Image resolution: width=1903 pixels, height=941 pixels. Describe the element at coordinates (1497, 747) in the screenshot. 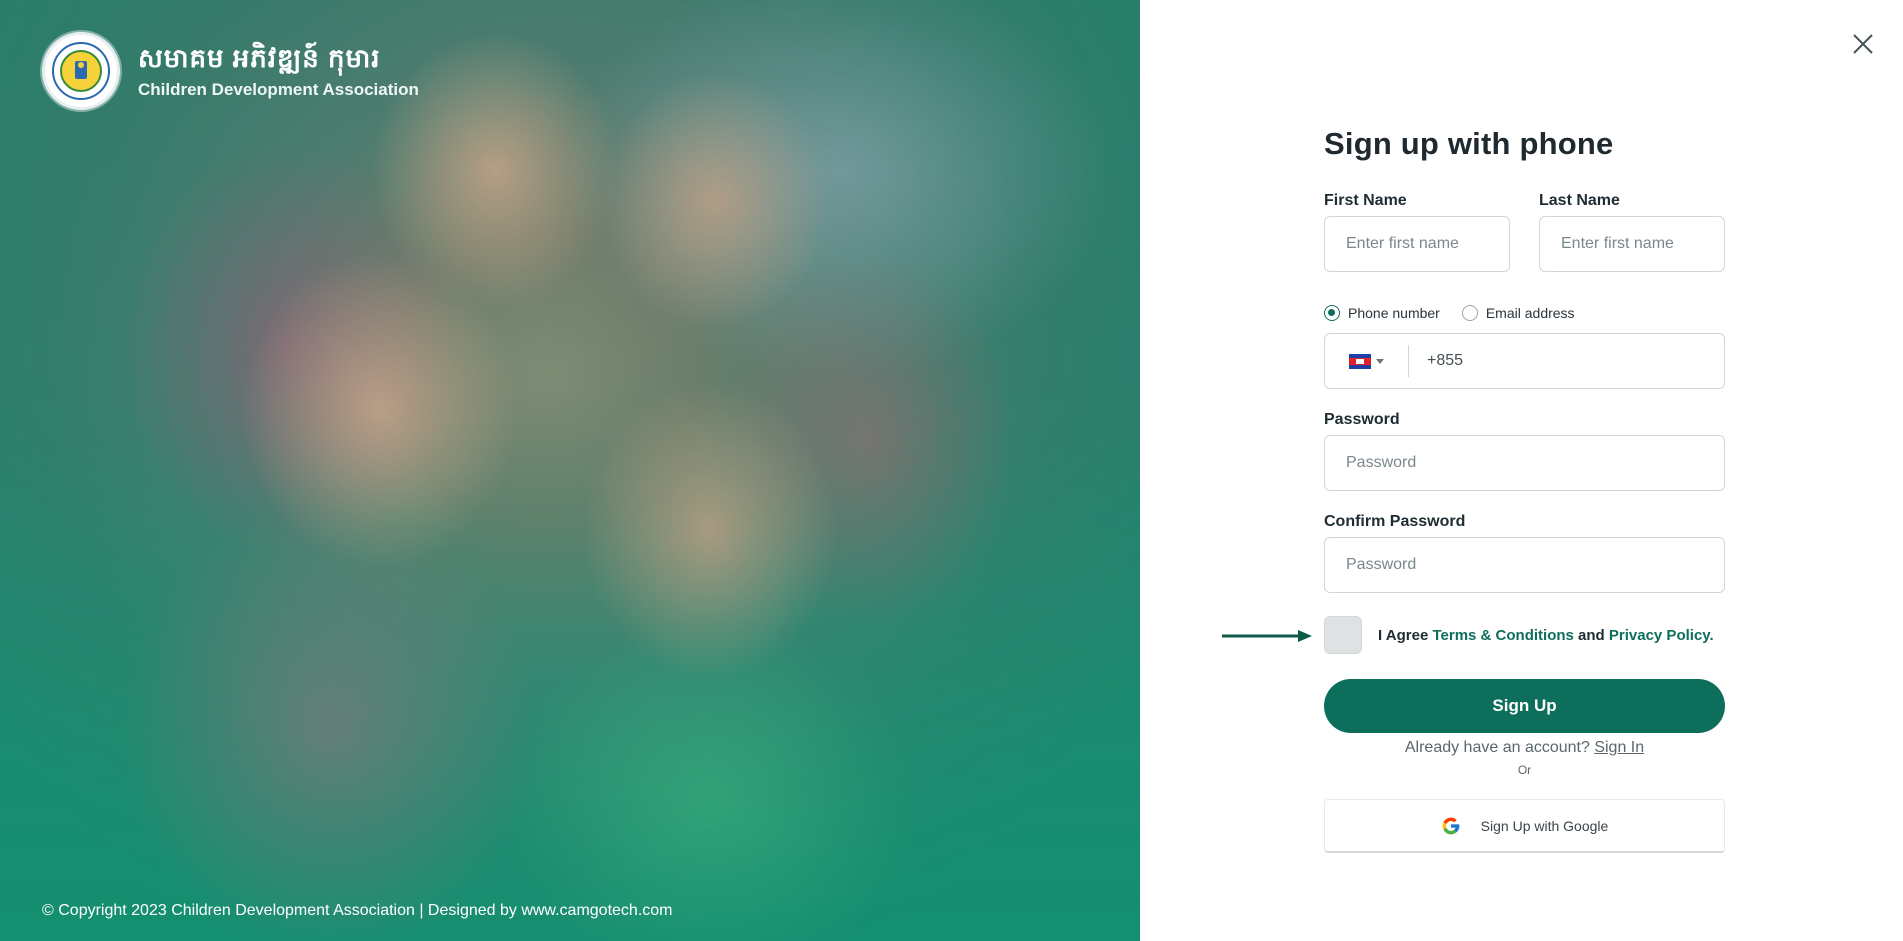

I see `account-prompt: Already have an account?` at that location.